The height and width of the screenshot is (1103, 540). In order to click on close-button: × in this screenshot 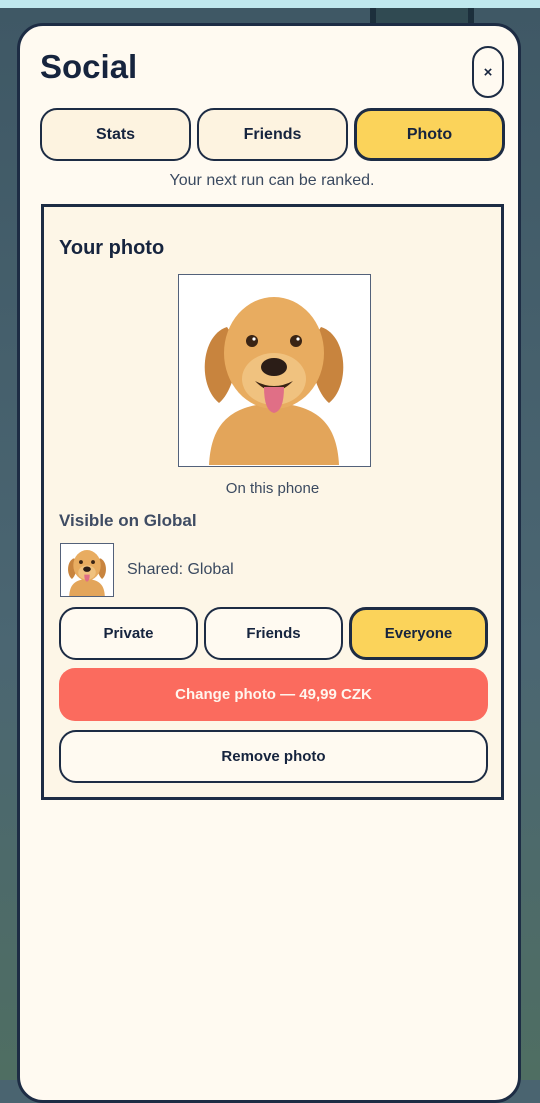, I will do `click(488, 72)`.